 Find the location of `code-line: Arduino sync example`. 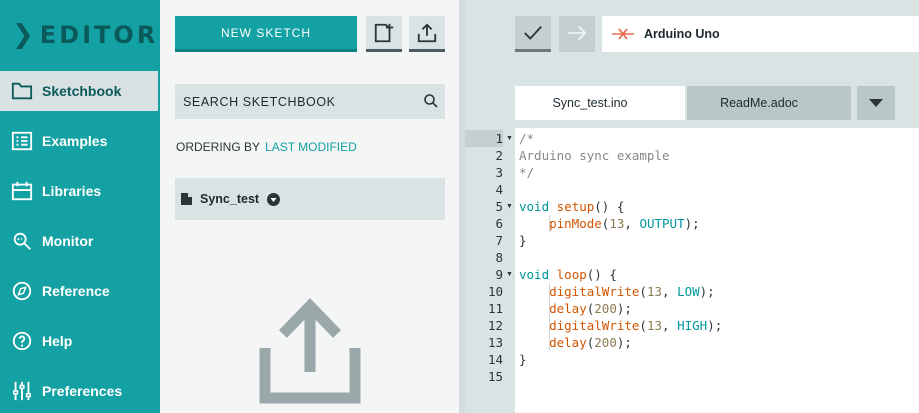

code-line: Arduino sync example is located at coordinates (594, 155).